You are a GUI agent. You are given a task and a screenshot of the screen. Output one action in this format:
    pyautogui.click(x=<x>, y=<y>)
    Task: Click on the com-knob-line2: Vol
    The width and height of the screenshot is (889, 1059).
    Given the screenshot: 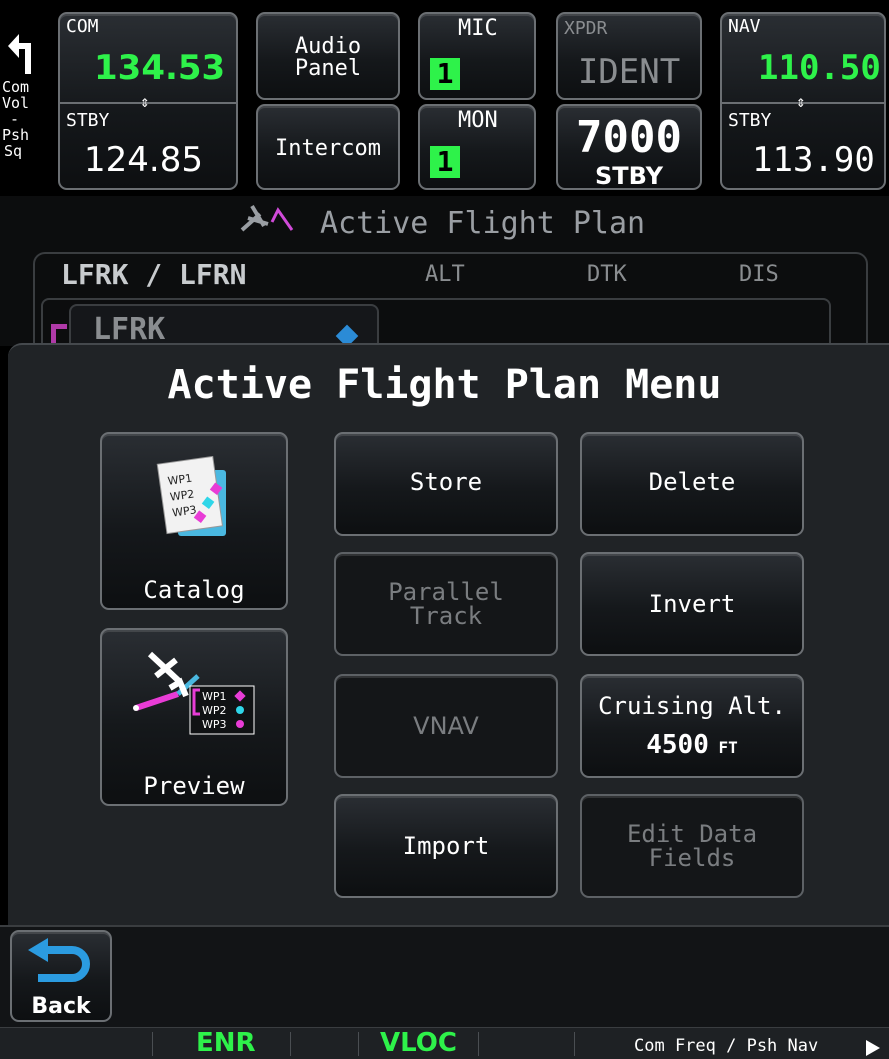 What is the action you would take?
    pyautogui.click(x=16, y=103)
    